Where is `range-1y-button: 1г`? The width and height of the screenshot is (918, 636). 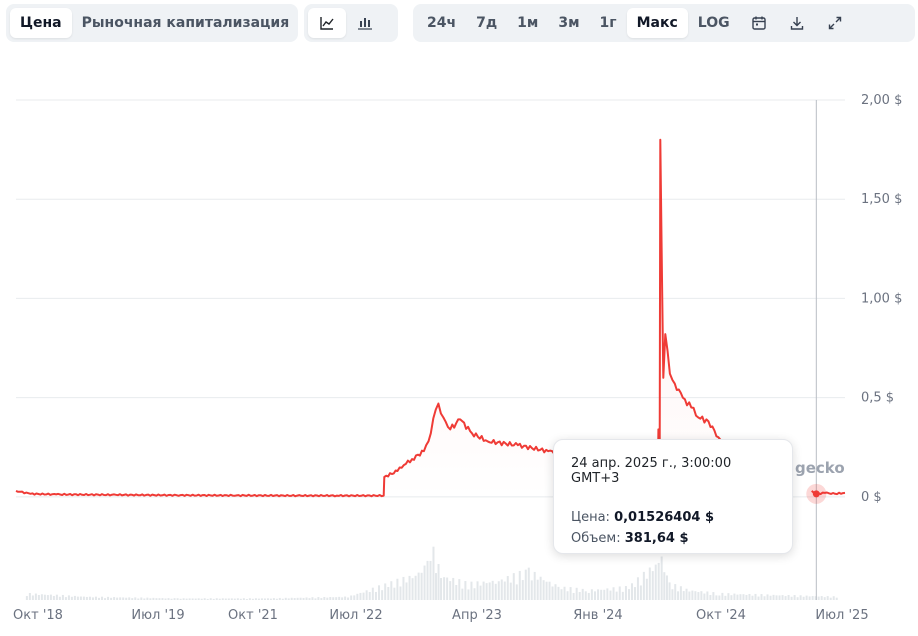
range-1y-button: 1г is located at coordinates (608, 23).